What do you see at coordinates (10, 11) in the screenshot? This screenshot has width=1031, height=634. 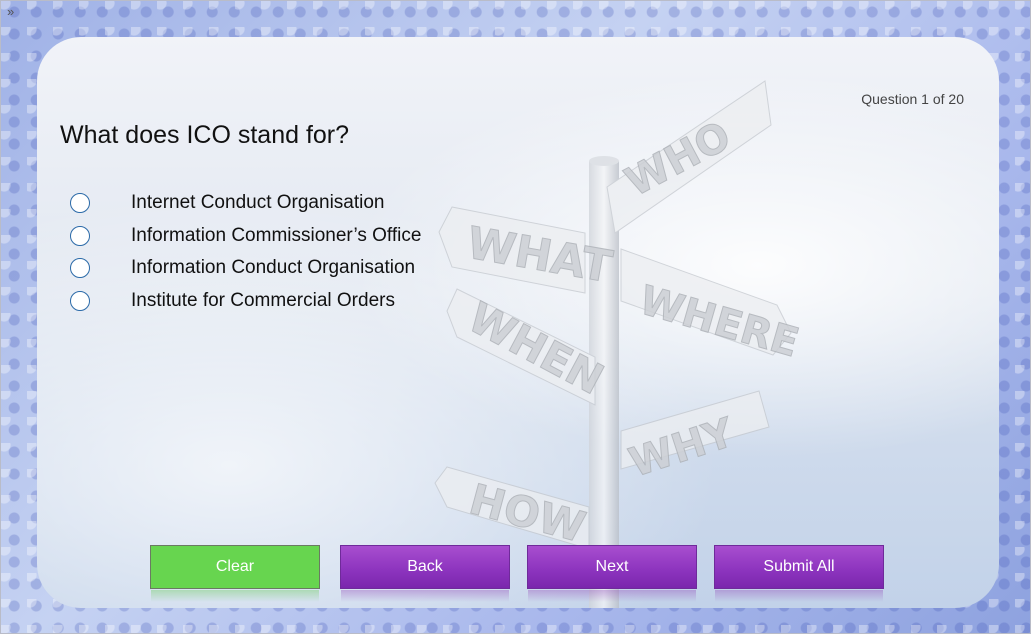 I see `expand-menu-icon: »` at bounding box center [10, 11].